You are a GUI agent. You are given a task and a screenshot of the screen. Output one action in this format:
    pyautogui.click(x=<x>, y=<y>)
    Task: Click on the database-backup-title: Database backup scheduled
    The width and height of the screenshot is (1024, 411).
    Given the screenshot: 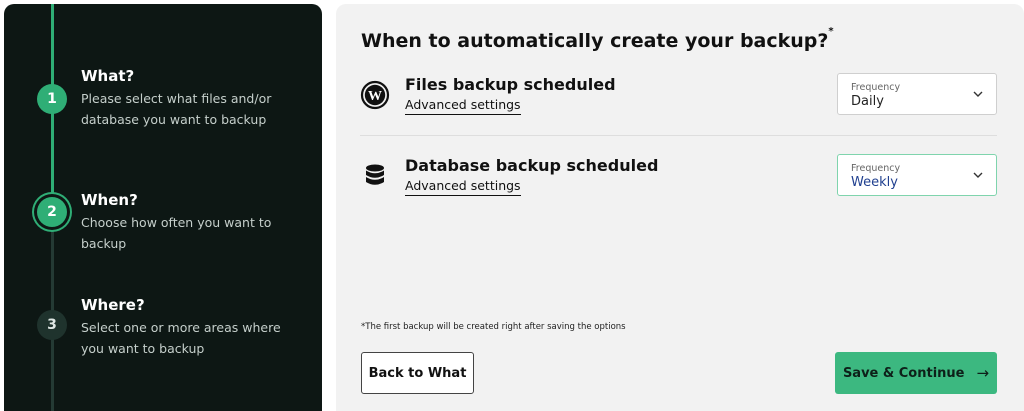 What is the action you would take?
    pyautogui.click(x=532, y=165)
    